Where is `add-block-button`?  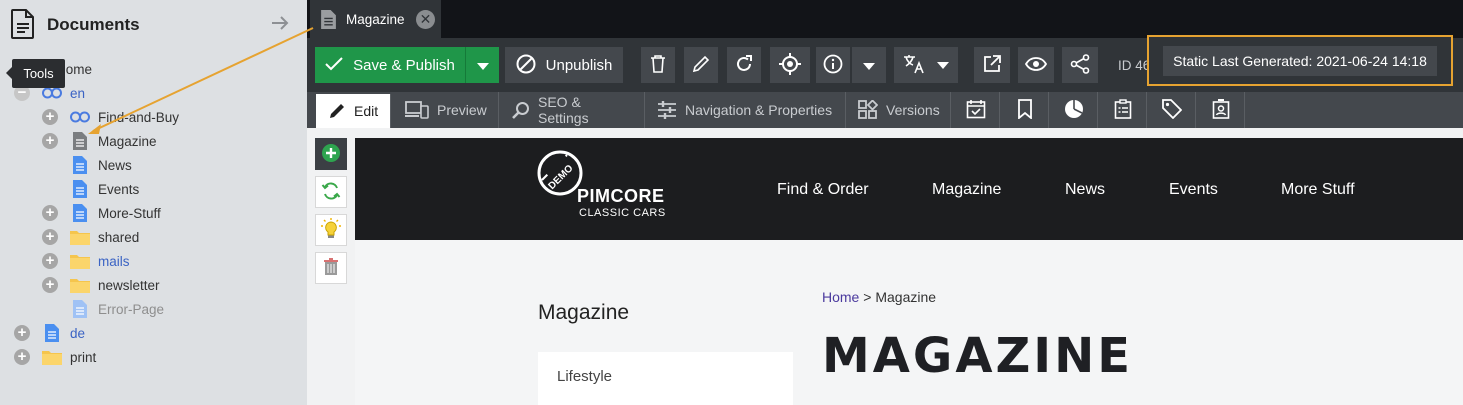 add-block-button is located at coordinates (331, 154).